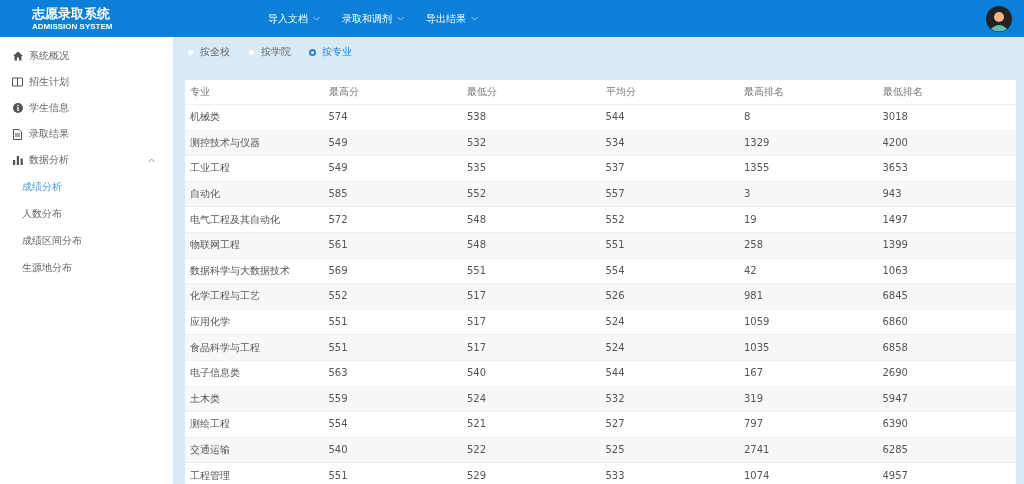 Image resolution: width=1024 pixels, height=484 pixels. Describe the element at coordinates (669, 424) in the screenshot. I see `table-cell: 527` at that location.